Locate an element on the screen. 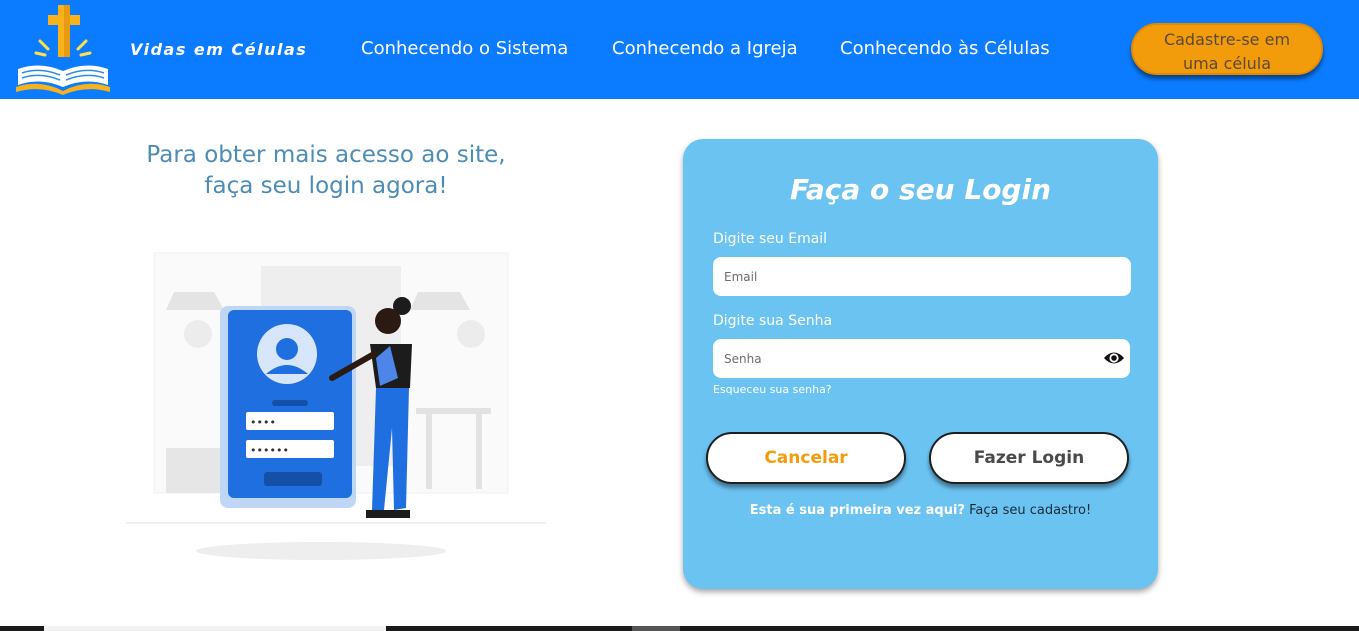  register-cell-label-line1: Cadastre-se em is located at coordinates (1227, 39).